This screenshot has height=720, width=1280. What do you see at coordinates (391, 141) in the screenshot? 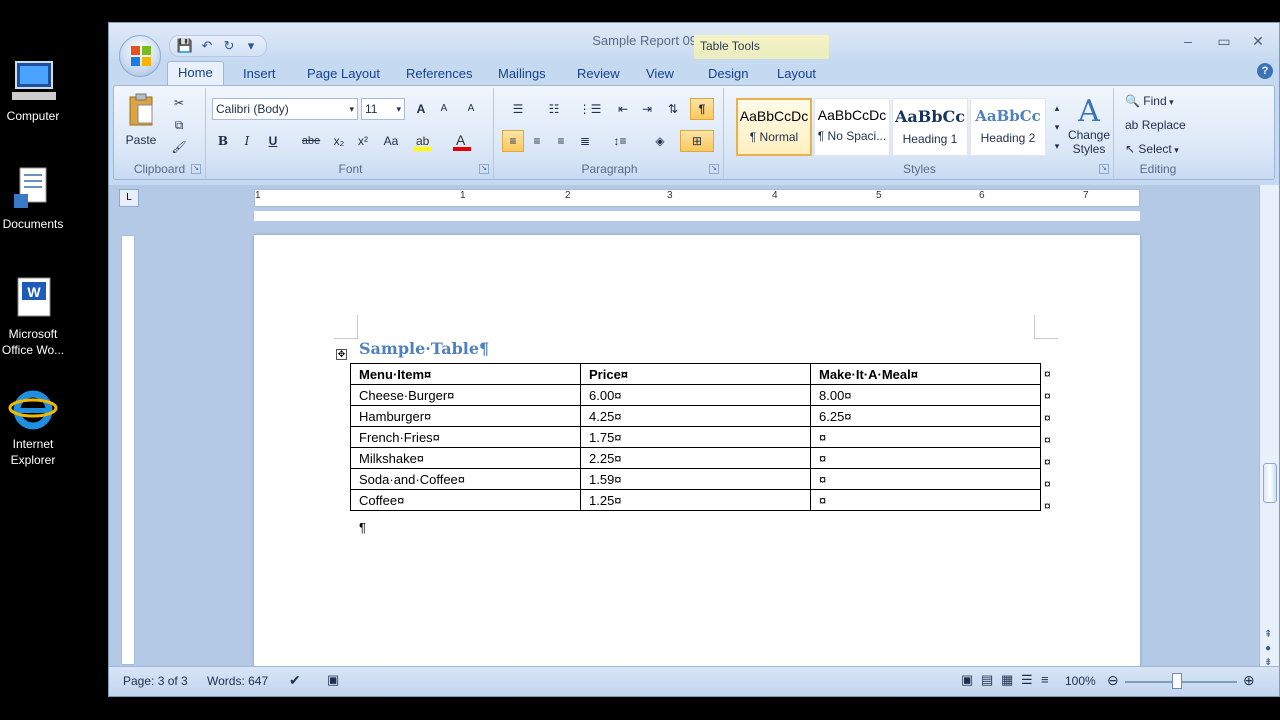
I see `change-case-button: Aa` at bounding box center [391, 141].